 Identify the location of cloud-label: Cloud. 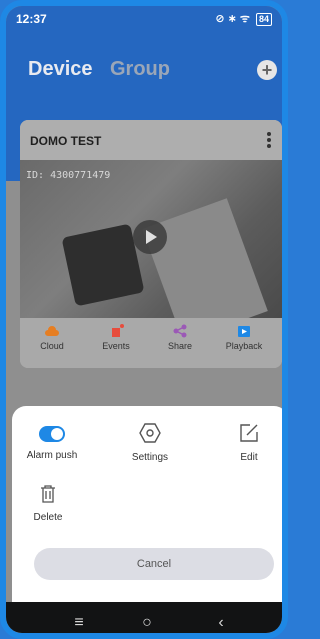
(52, 346).